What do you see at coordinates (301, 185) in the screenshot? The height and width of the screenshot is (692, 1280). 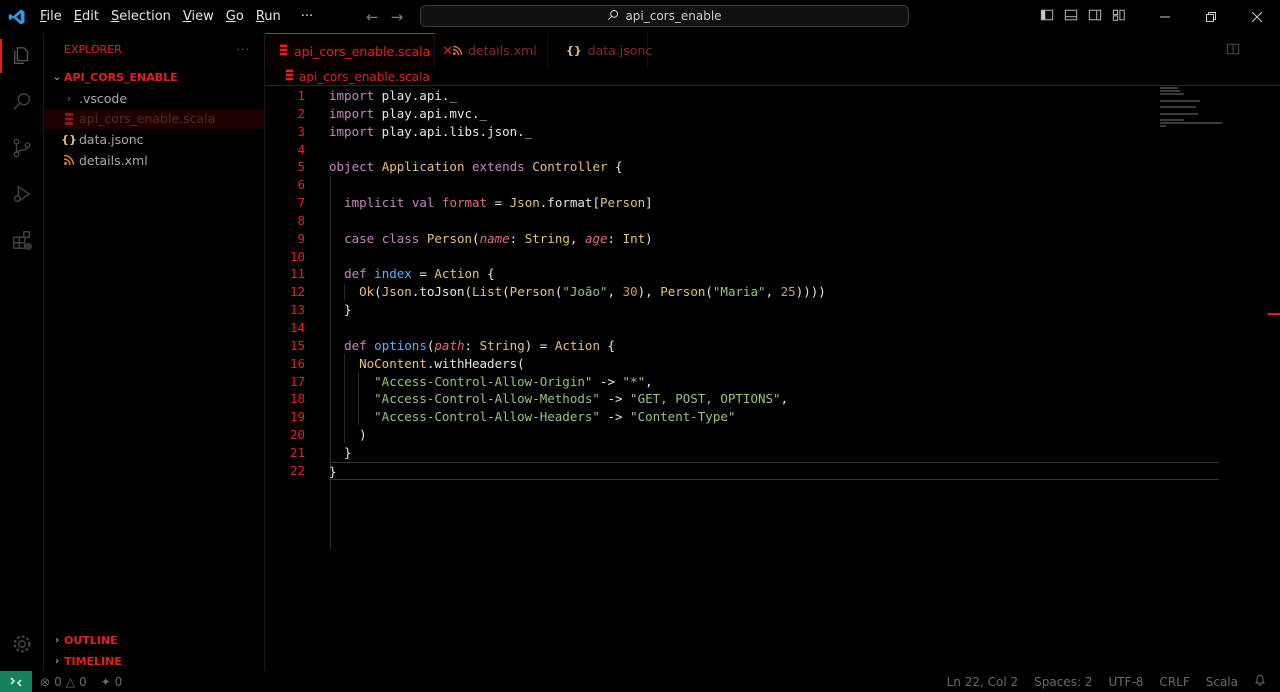 I see `line-number: 6` at bounding box center [301, 185].